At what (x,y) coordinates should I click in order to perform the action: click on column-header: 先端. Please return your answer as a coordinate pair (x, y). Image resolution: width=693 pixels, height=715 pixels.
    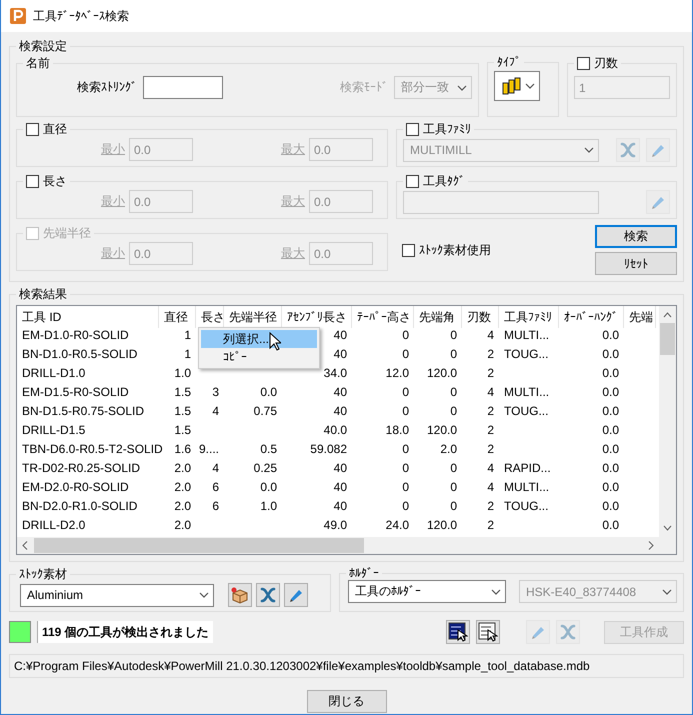
    Looking at the image, I should click on (640, 317).